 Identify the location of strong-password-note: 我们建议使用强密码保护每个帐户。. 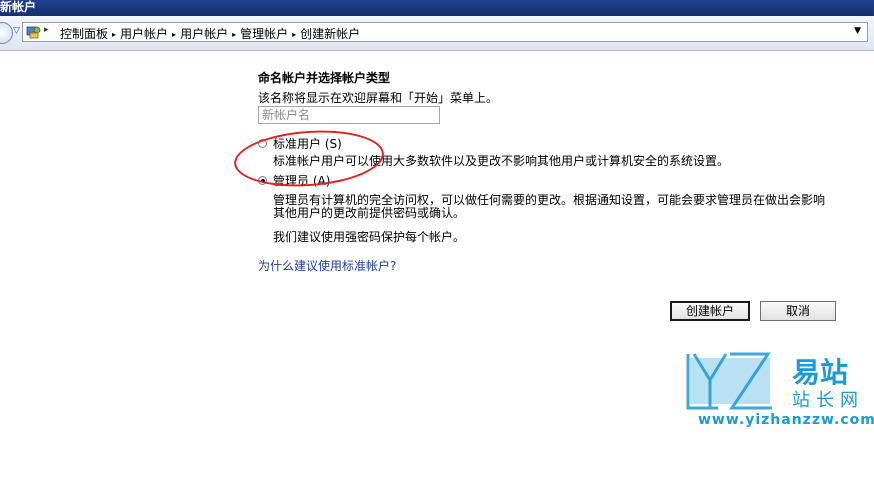
(369, 237).